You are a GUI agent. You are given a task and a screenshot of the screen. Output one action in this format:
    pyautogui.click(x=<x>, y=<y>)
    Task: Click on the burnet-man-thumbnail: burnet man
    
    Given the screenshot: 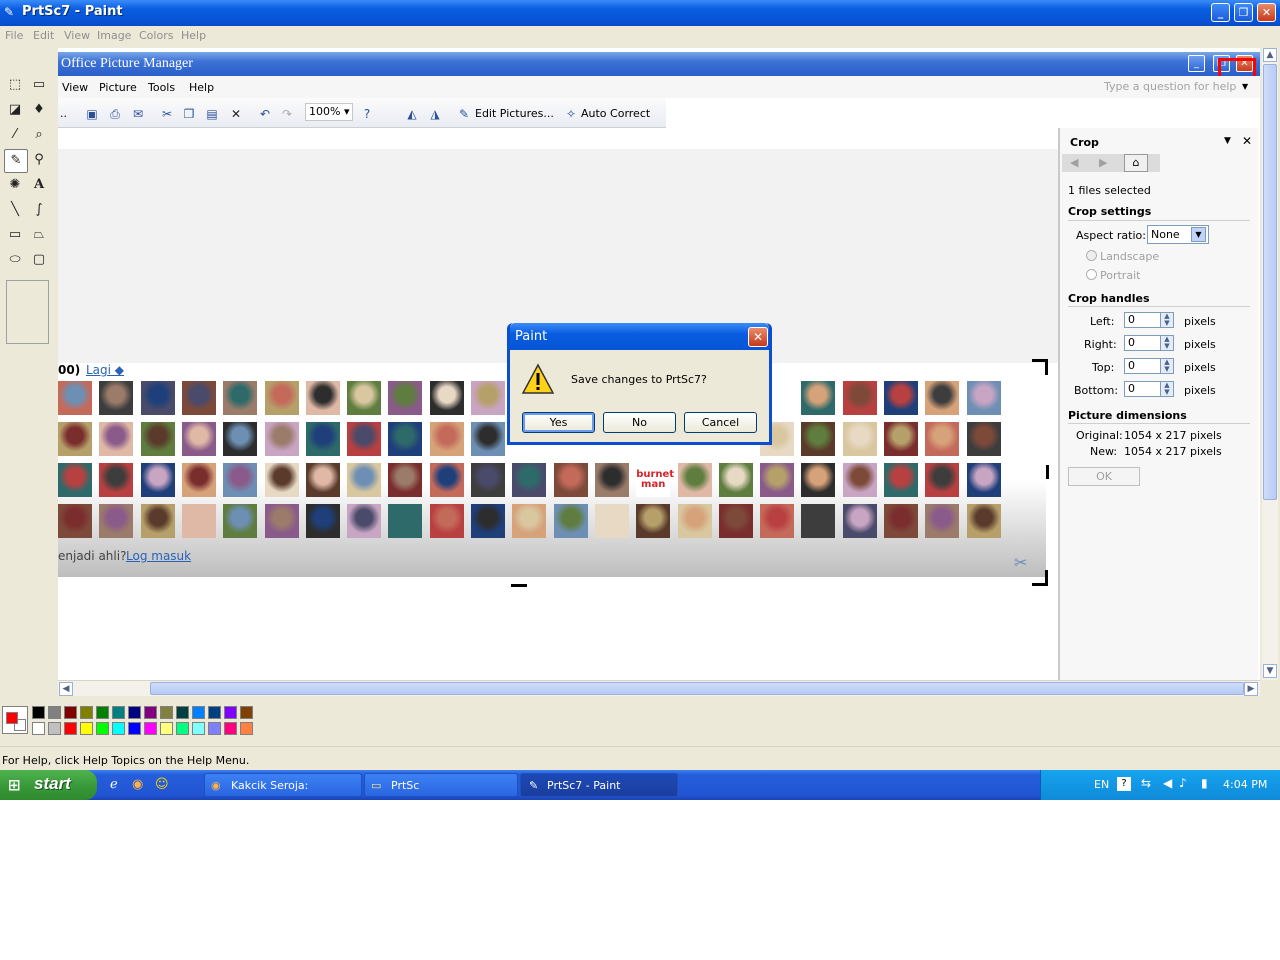 What is the action you would take?
    pyautogui.click(x=655, y=480)
    